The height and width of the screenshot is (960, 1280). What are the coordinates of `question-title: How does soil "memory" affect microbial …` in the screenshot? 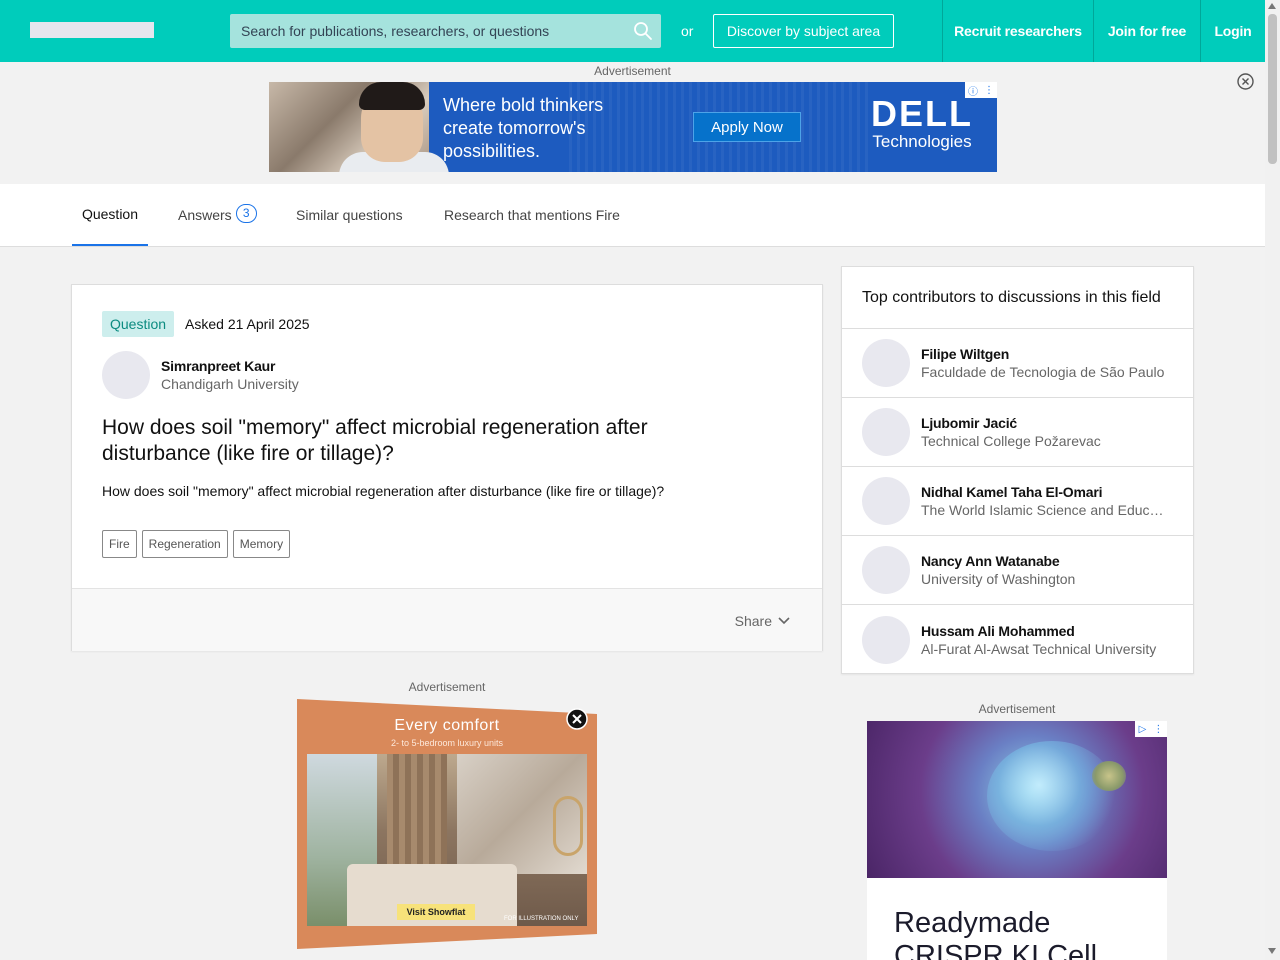 It's located at (375, 440).